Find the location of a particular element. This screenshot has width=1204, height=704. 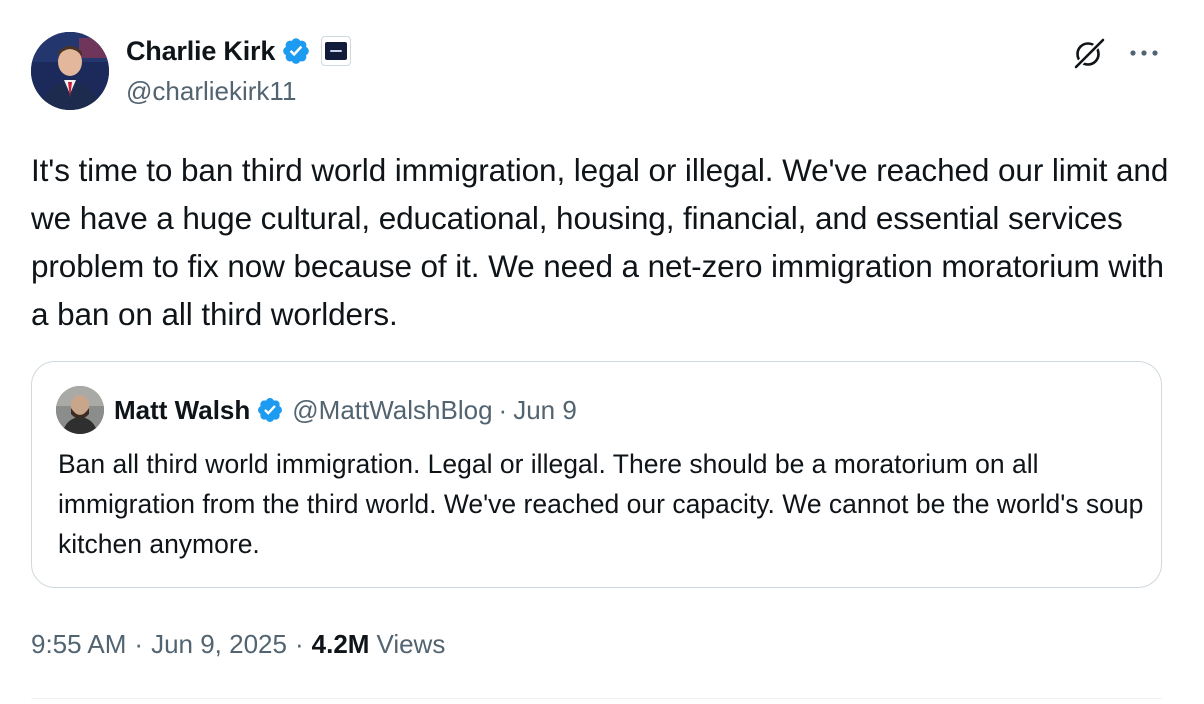

quoted-avatar-image is located at coordinates (80, 410).